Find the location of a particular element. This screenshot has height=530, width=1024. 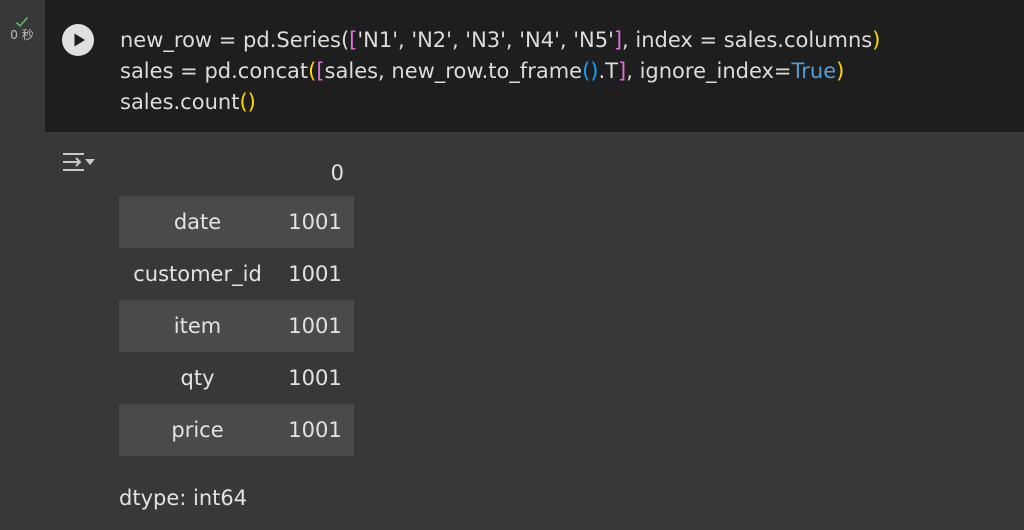

code-token: new_row = pd.Series( is located at coordinates (235, 40).